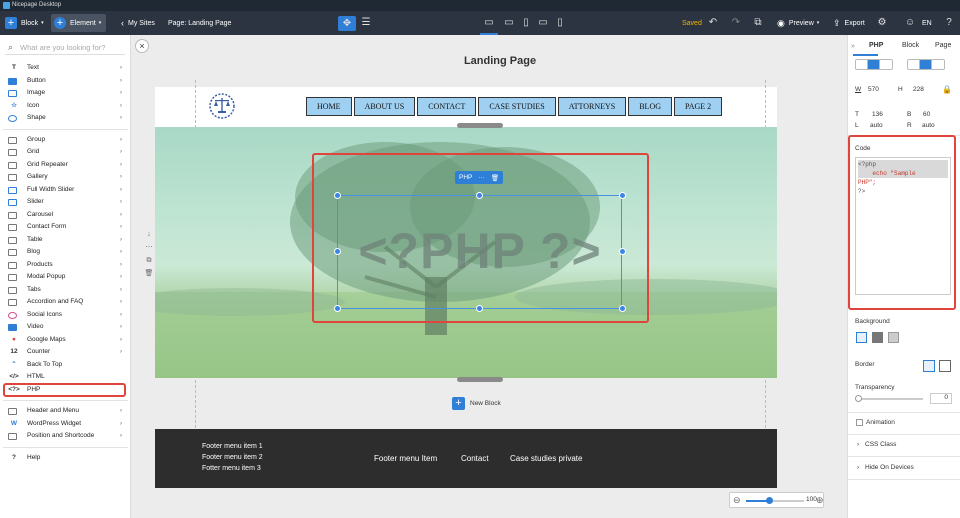 This screenshot has width=960, height=518. What do you see at coordinates (65, 48) in the screenshot?
I see `search-input: What are you looking for?` at bounding box center [65, 48].